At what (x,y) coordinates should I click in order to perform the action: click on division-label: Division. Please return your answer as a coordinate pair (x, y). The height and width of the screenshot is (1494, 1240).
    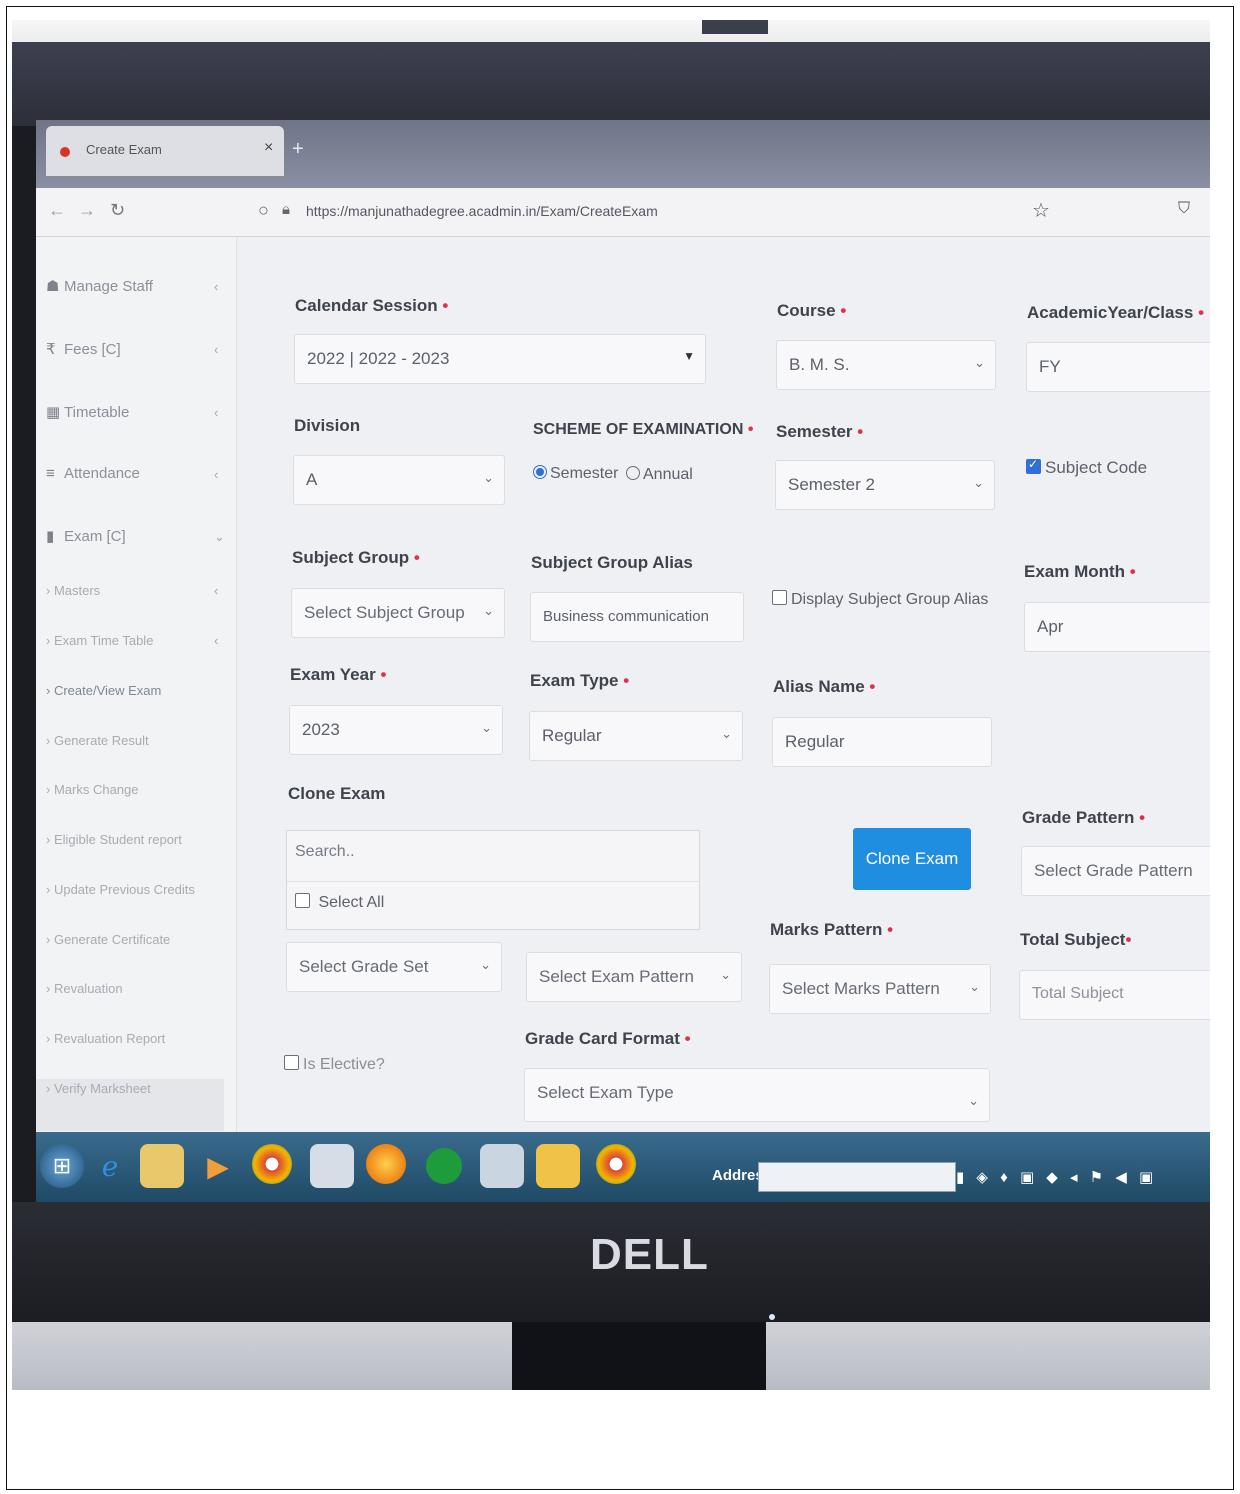
    Looking at the image, I should click on (327, 425).